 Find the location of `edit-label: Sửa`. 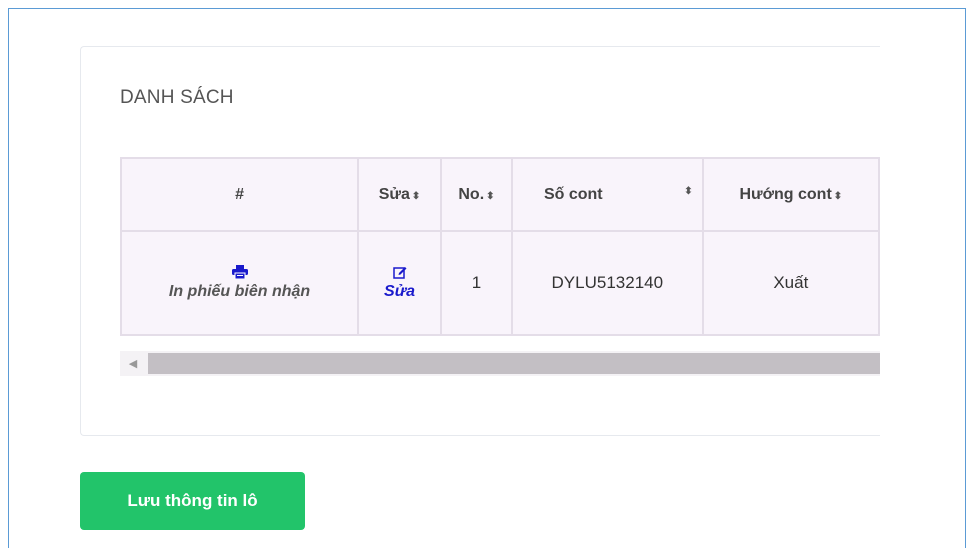

edit-label: Sửa is located at coordinates (400, 291).